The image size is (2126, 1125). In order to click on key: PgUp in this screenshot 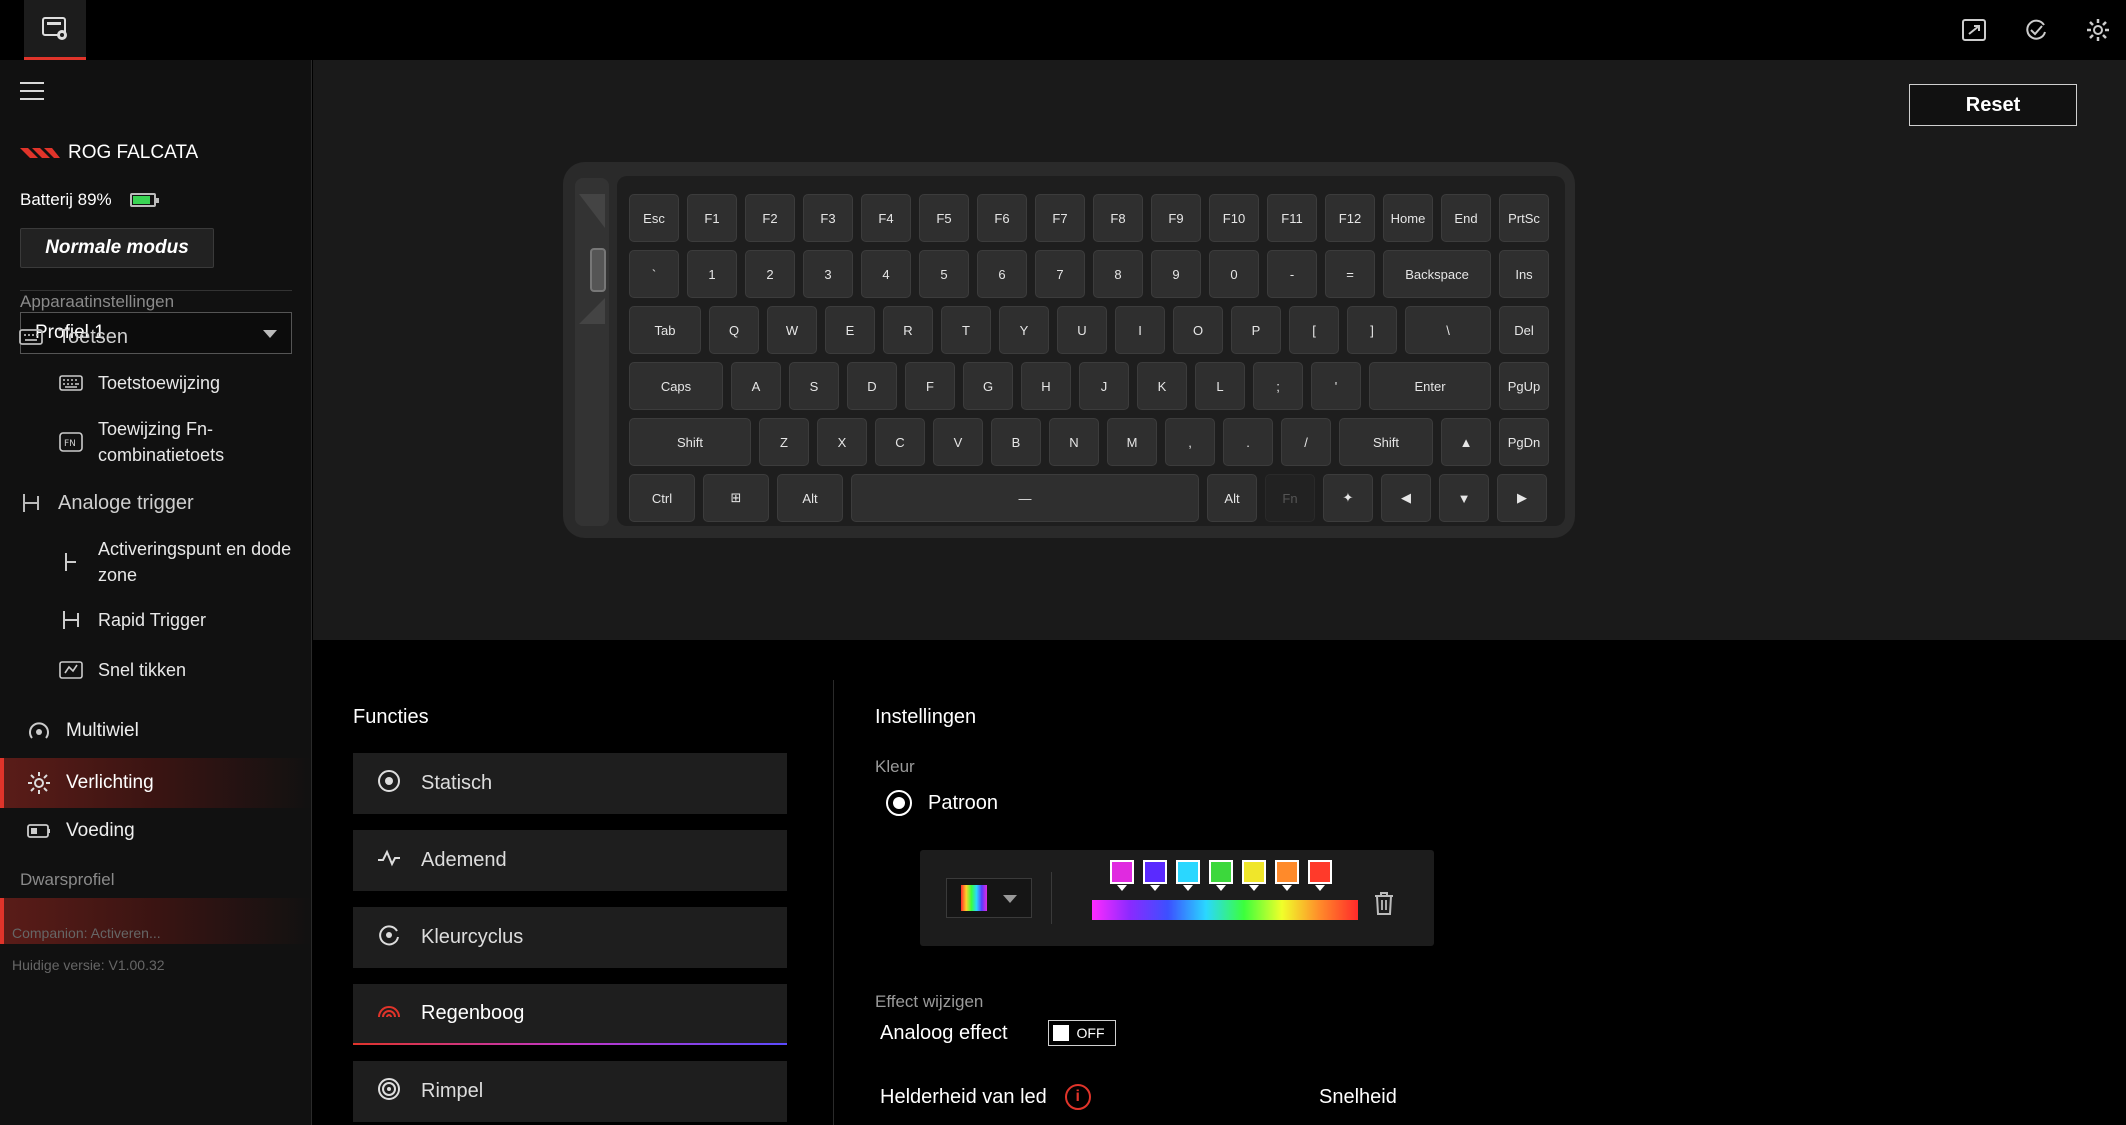, I will do `click(1524, 386)`.